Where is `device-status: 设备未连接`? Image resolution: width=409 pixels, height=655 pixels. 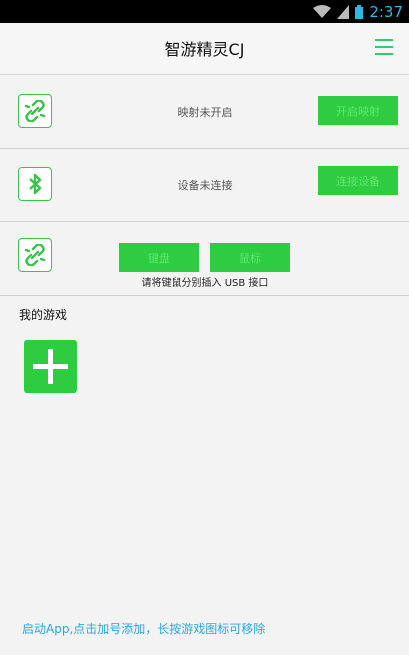
device-status: 设备未连接 is located at coordinates (205, 185).